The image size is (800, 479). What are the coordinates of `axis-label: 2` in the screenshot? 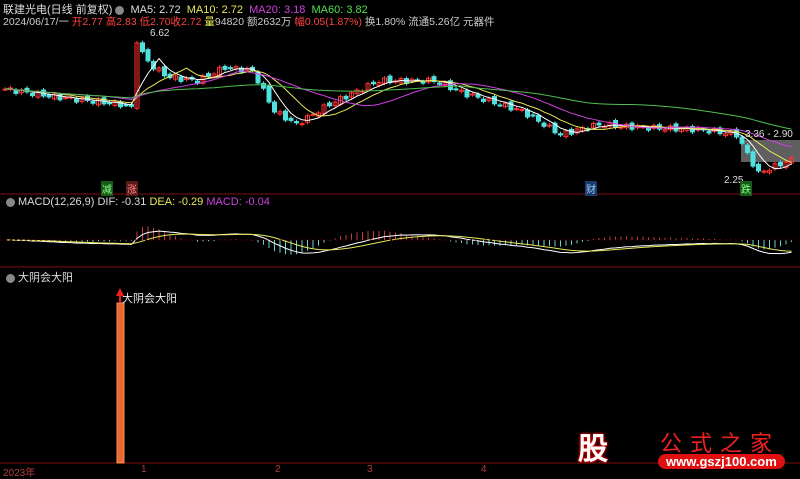 It's located at (278, 469).